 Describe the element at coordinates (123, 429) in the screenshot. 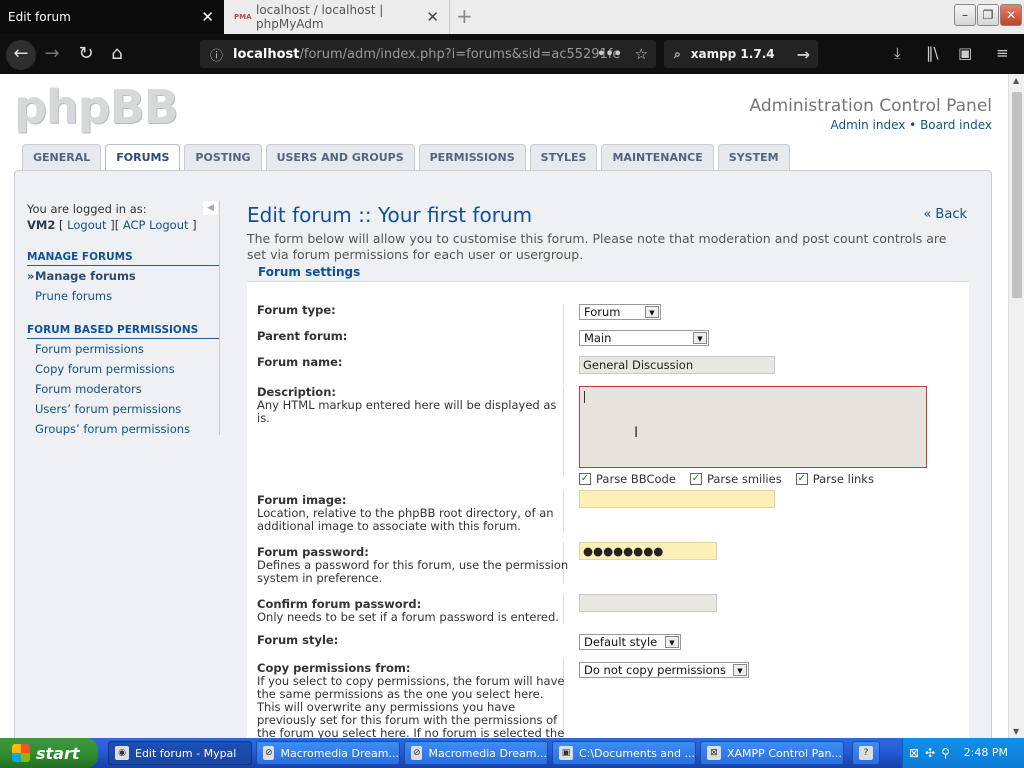

I see `menu-groups-forum-permissions: Groups’ forum permissions` at that location.